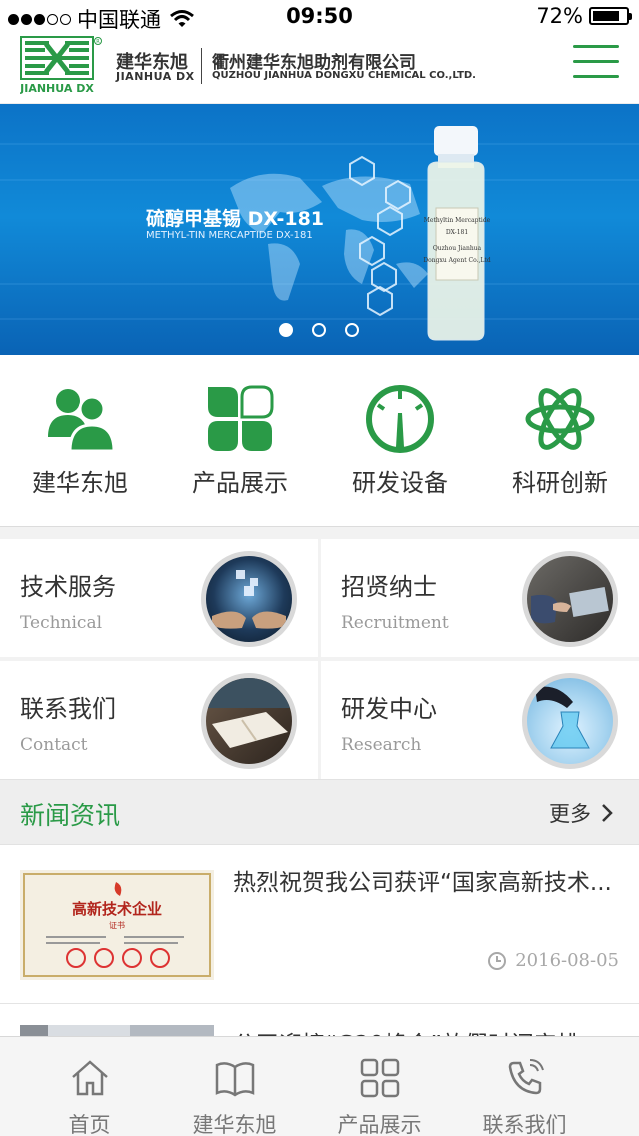  Describe the element at coordinates (61, 623) in the screenshot. I see `card-subtitle: Technical` at that location.